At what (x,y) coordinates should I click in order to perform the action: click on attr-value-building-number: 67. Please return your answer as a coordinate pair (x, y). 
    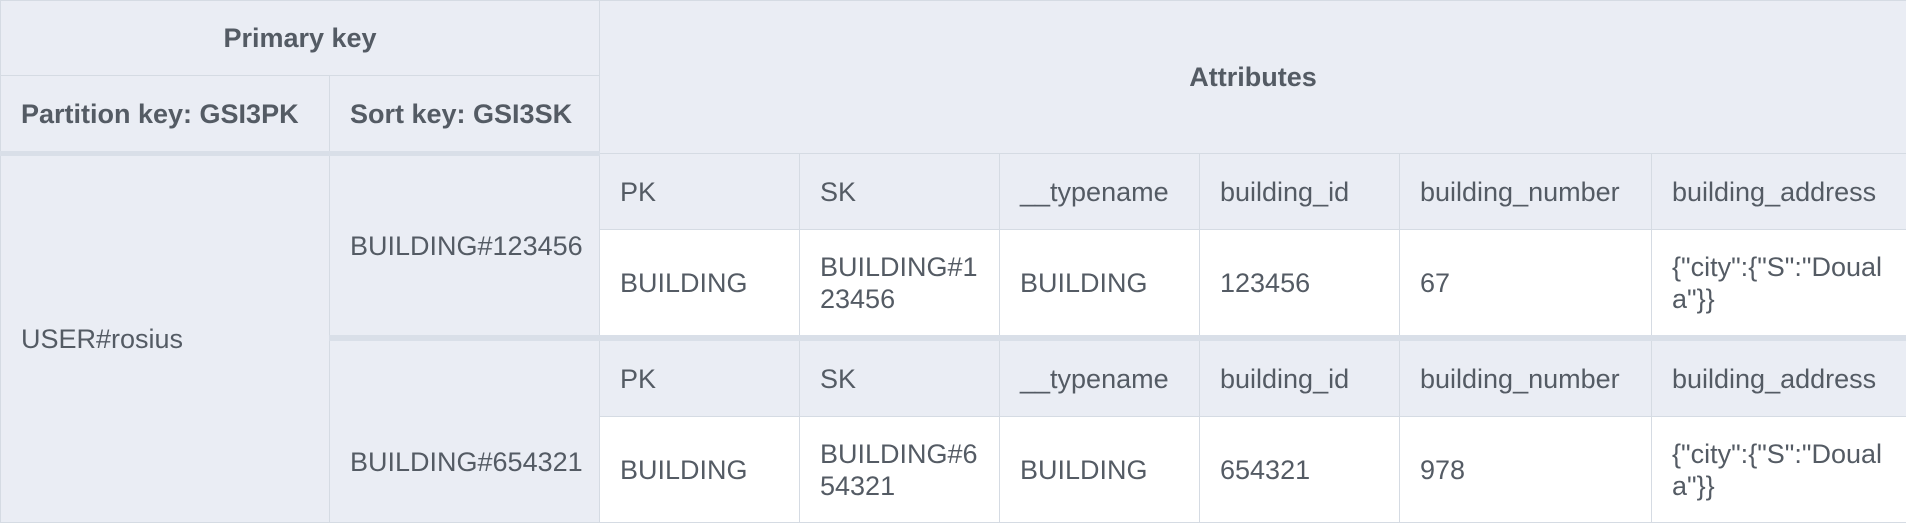
    Looking at the image, I should click on (1526, 284).